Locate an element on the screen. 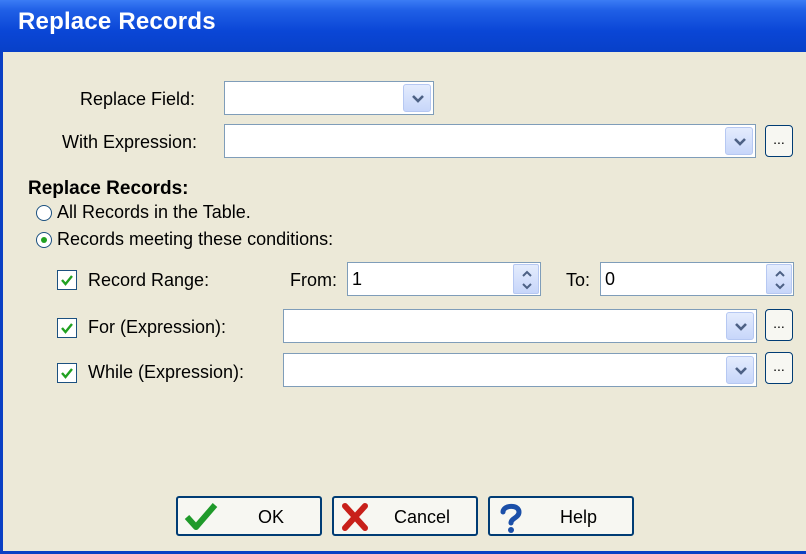 The height and width of the screenshot is (554, 806). replace-field-combo is located at coordinates (329, 98).